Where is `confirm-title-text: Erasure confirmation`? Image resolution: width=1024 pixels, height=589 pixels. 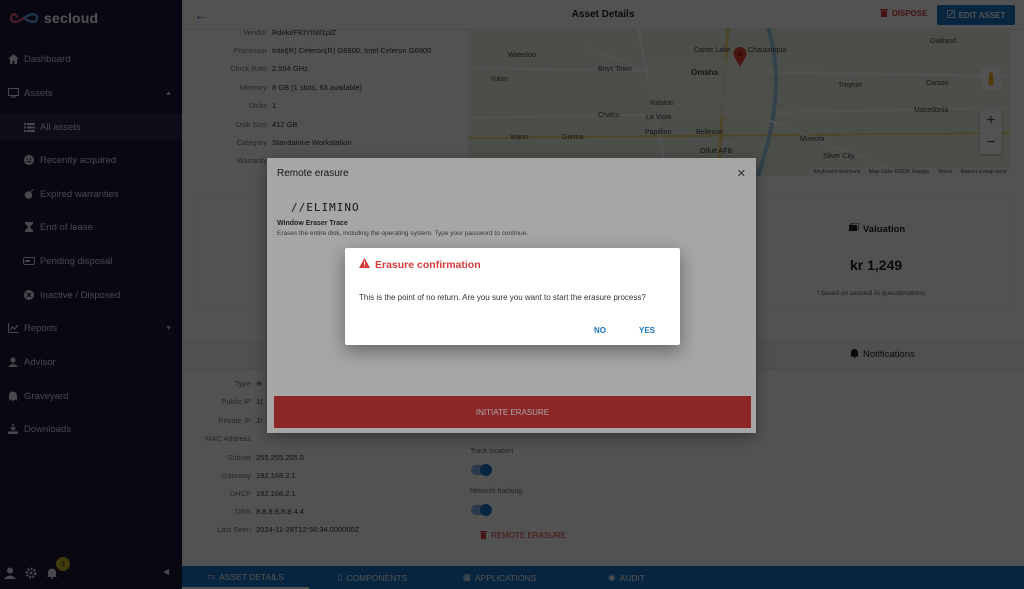
confirm-title-text: Erasure confirmation is located at coordinates (428, 264).